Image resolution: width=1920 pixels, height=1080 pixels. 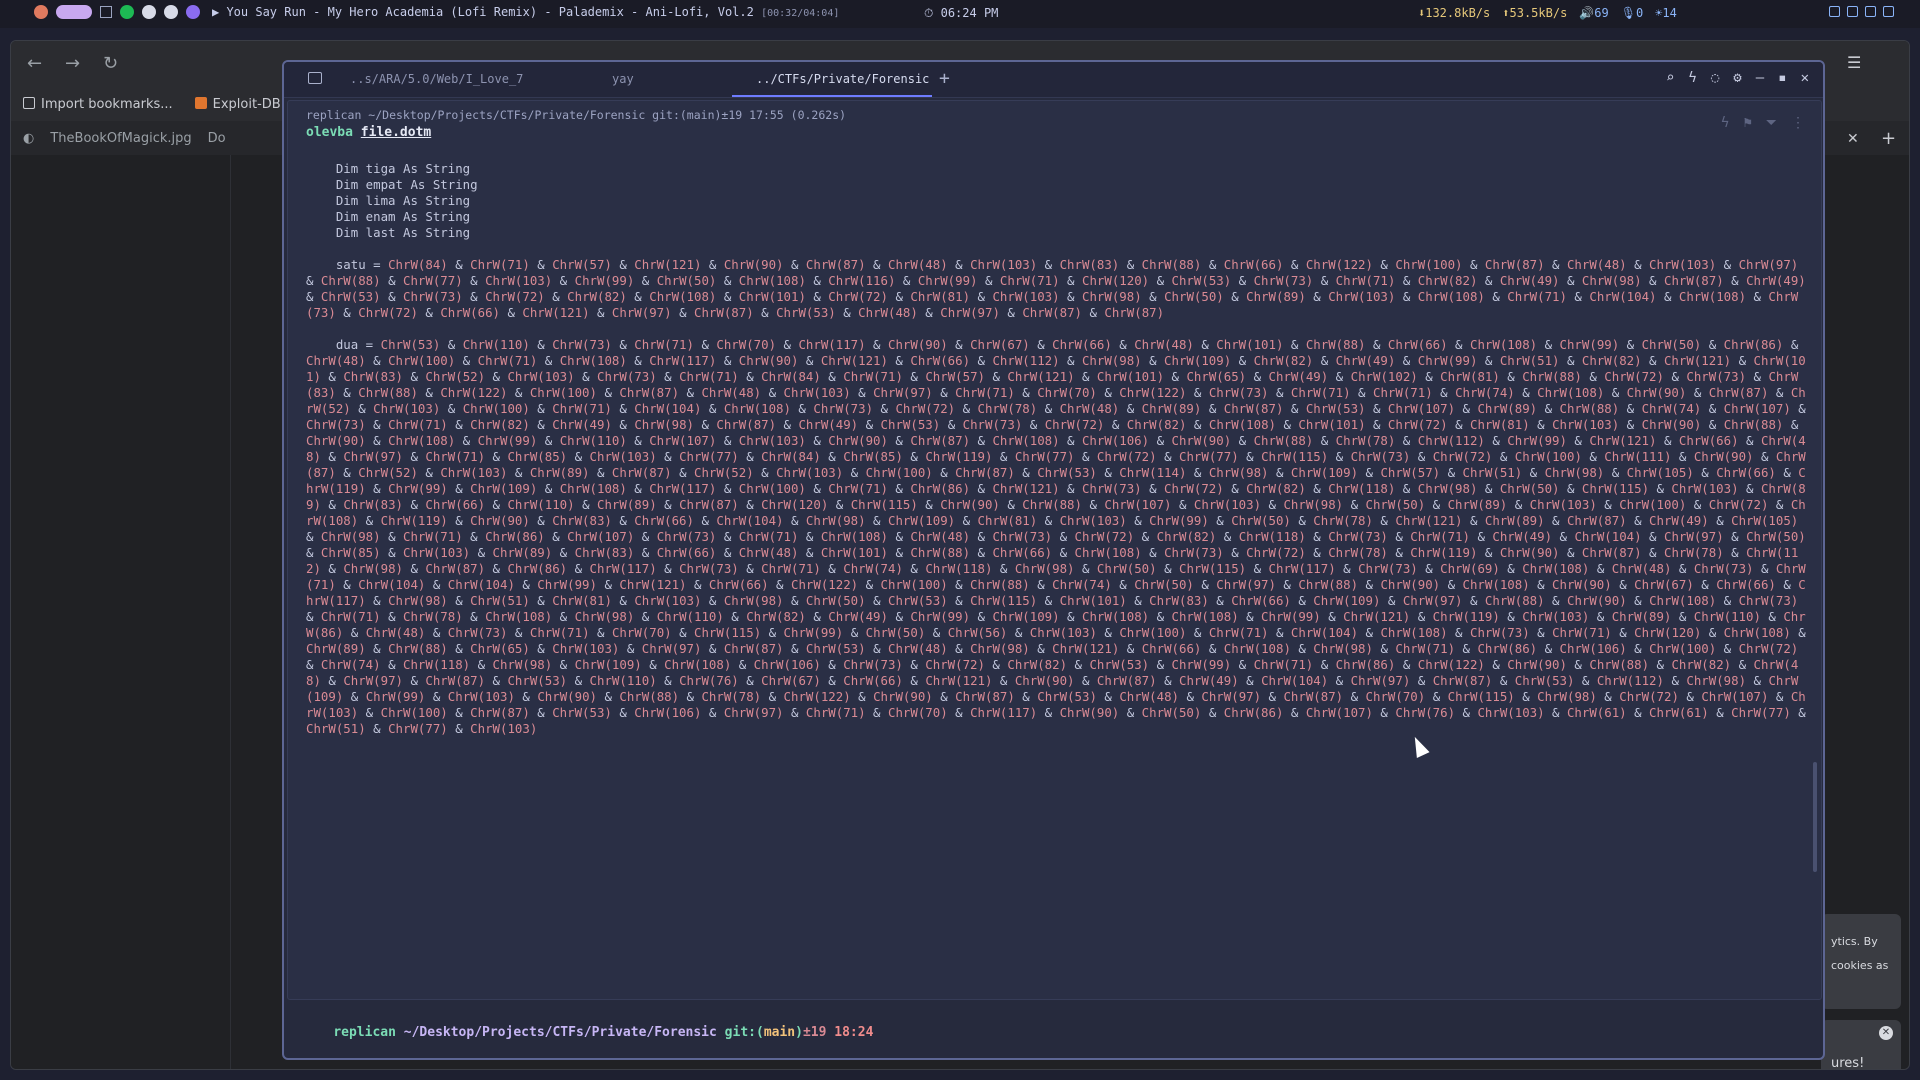 I want to click on telegram-icon, so click(x=171, y=12).